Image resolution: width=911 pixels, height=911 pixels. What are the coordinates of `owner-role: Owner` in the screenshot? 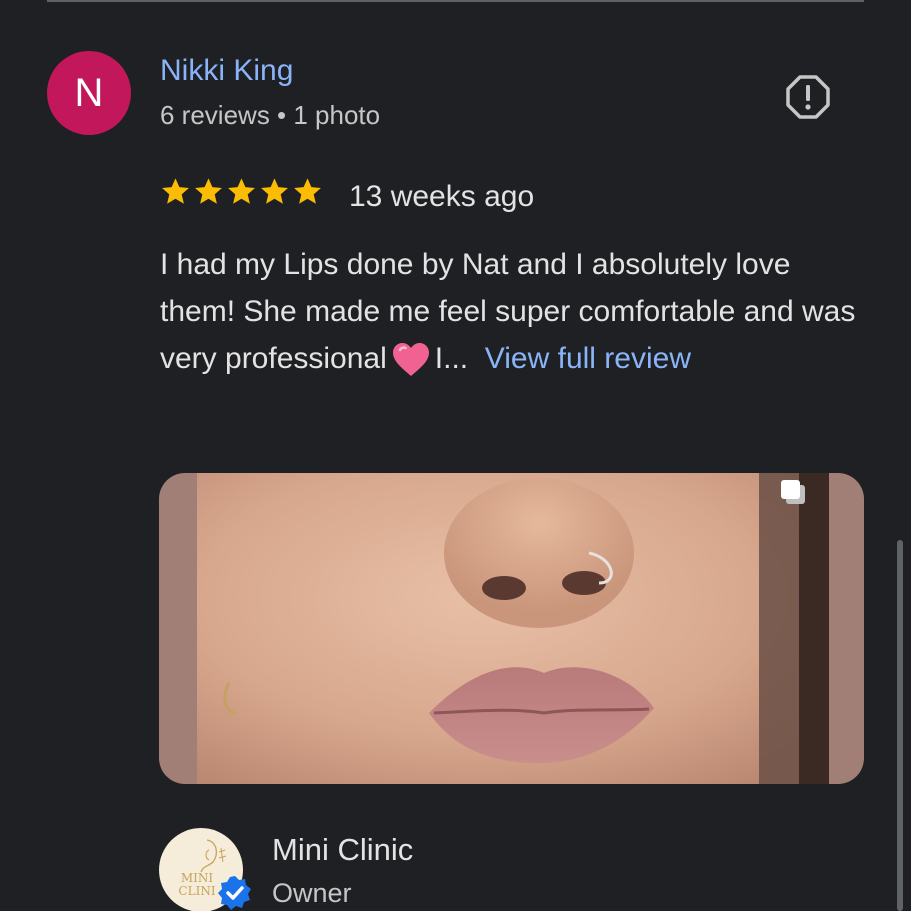 It's located at (312, 893).